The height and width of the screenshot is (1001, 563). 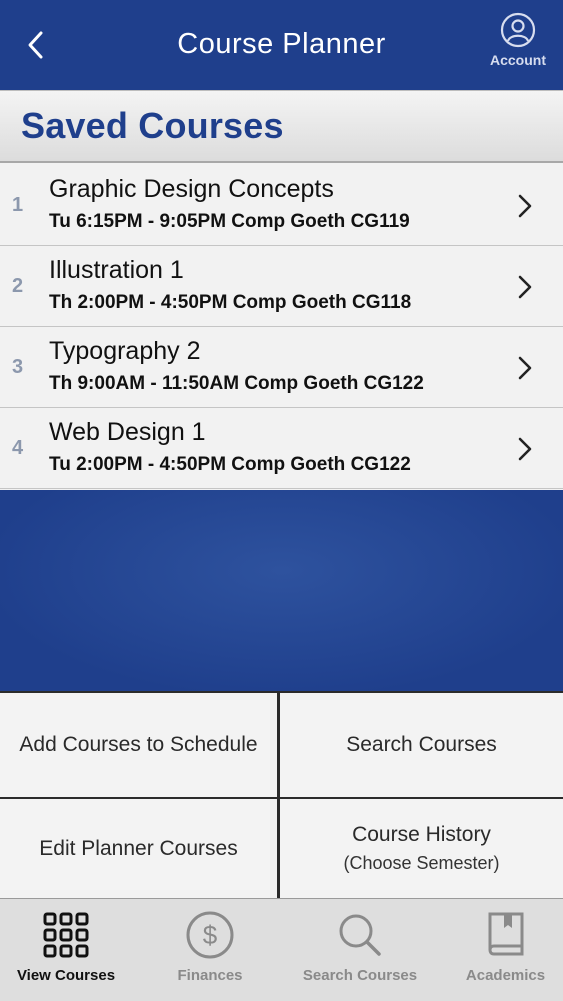 I want to click on search-courses-label: Search Courses, so click(x=421, y=744).